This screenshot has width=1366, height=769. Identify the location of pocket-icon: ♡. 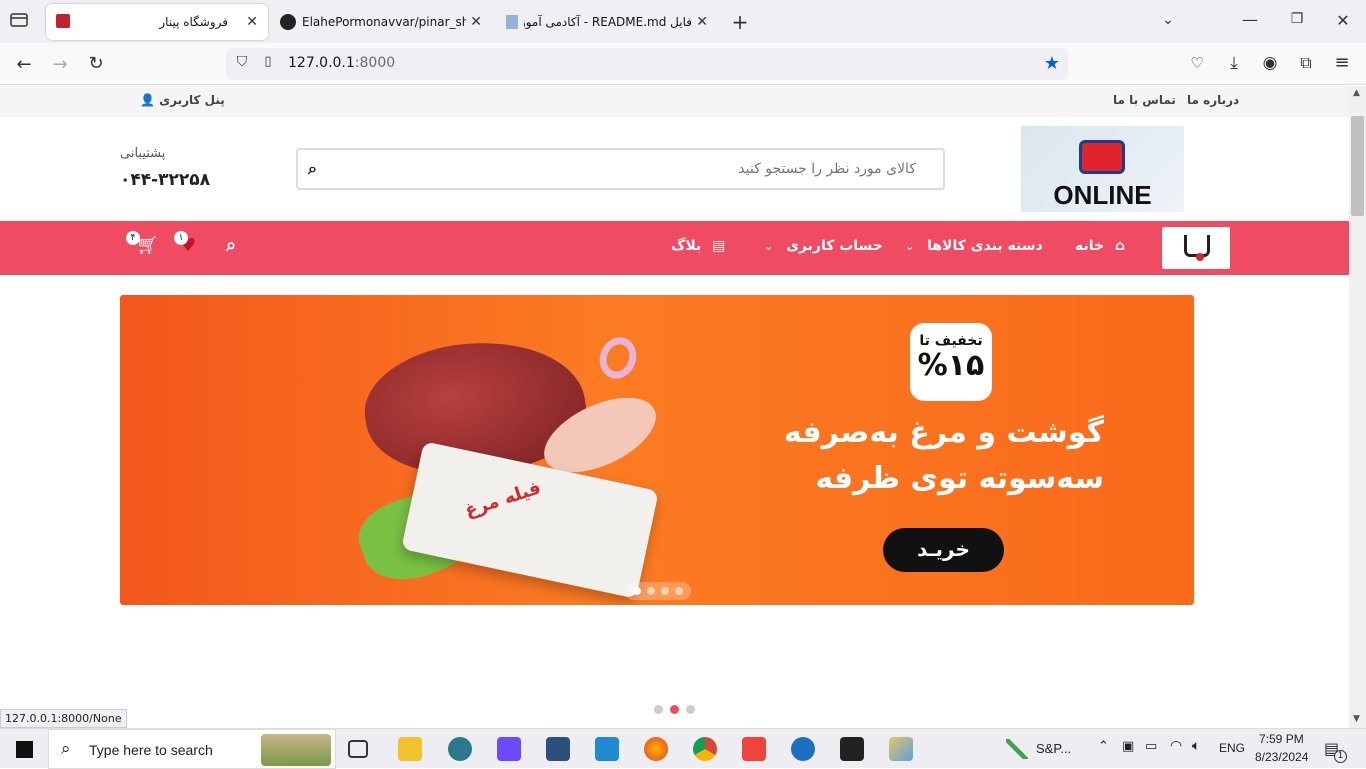
(1197, 63).